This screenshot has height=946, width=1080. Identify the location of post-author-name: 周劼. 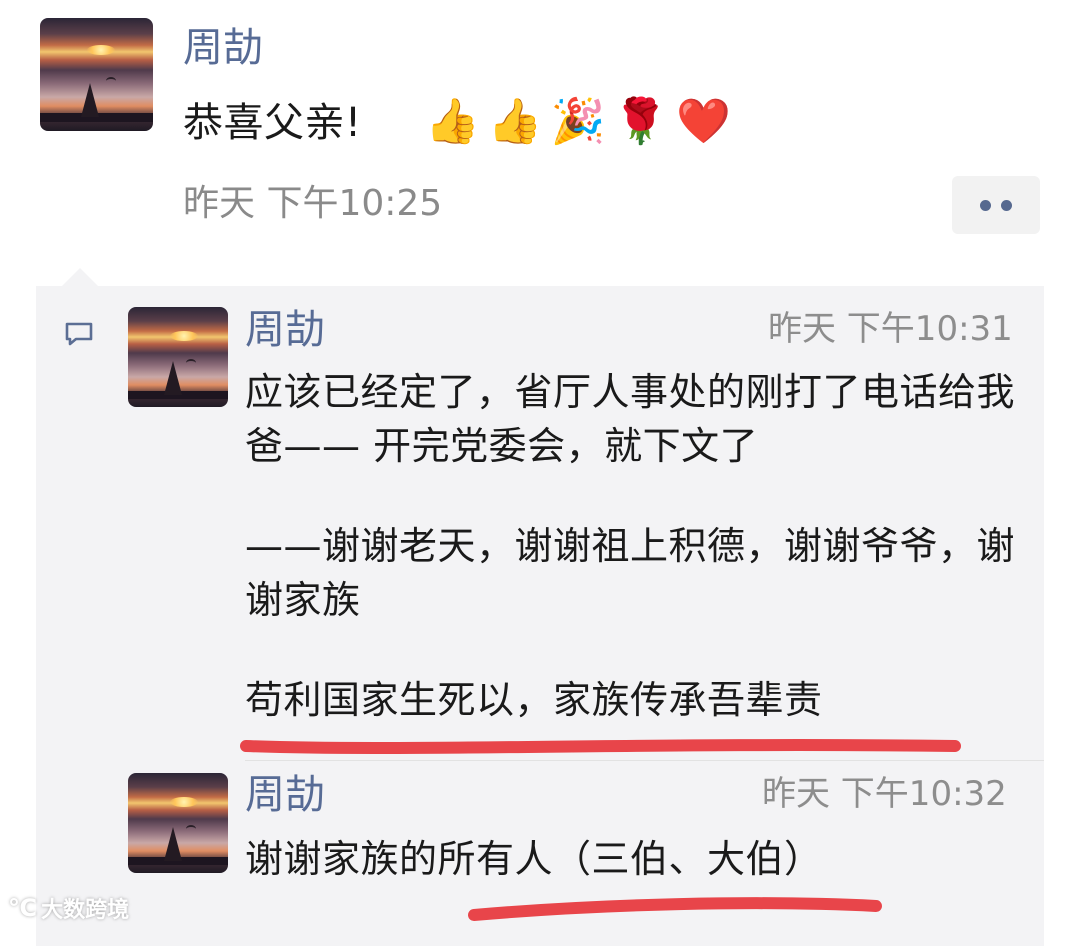
(223, 48).